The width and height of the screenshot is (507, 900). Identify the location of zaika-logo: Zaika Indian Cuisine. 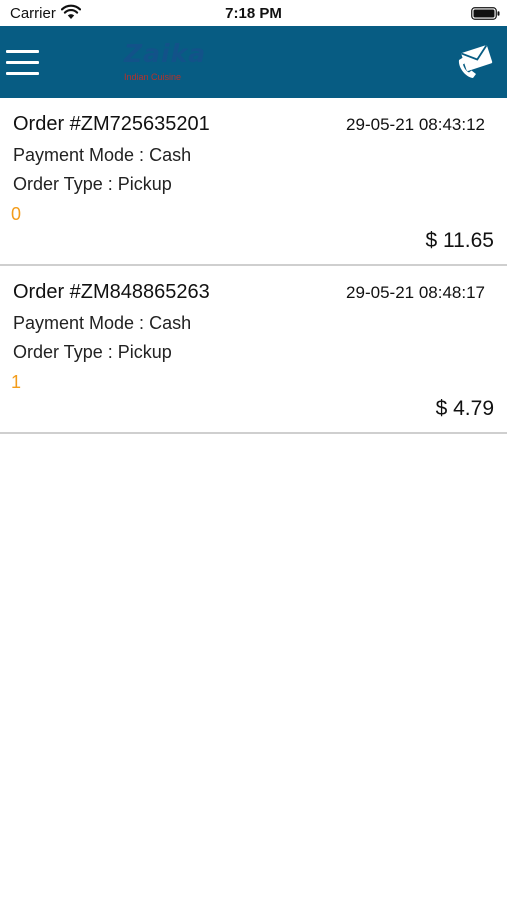
(163, 64).